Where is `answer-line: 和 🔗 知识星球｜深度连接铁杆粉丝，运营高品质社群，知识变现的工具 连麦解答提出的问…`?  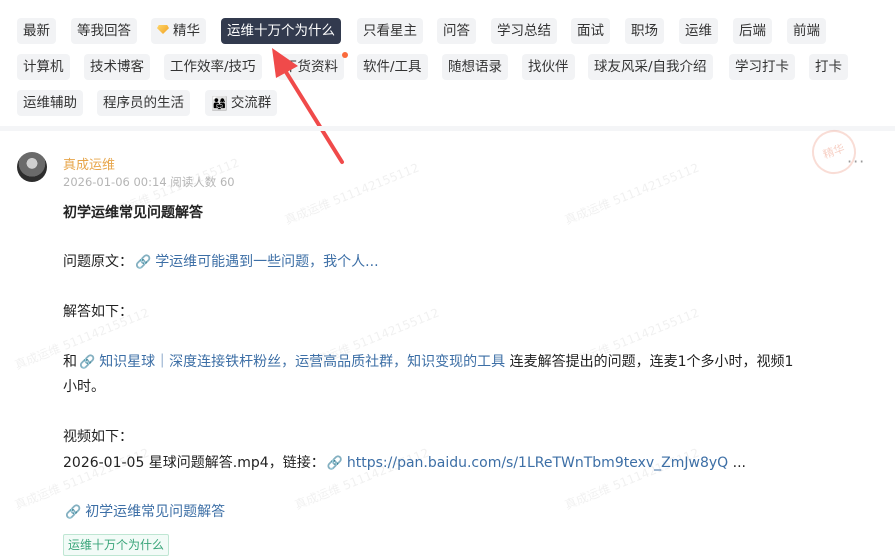
answer-line: 和 🔗 知识星球｜深度连接铁杆粉丝，运营高品质社群，知识变现的工具 连麦解答提出的问… is located at coordinates (428, 361).